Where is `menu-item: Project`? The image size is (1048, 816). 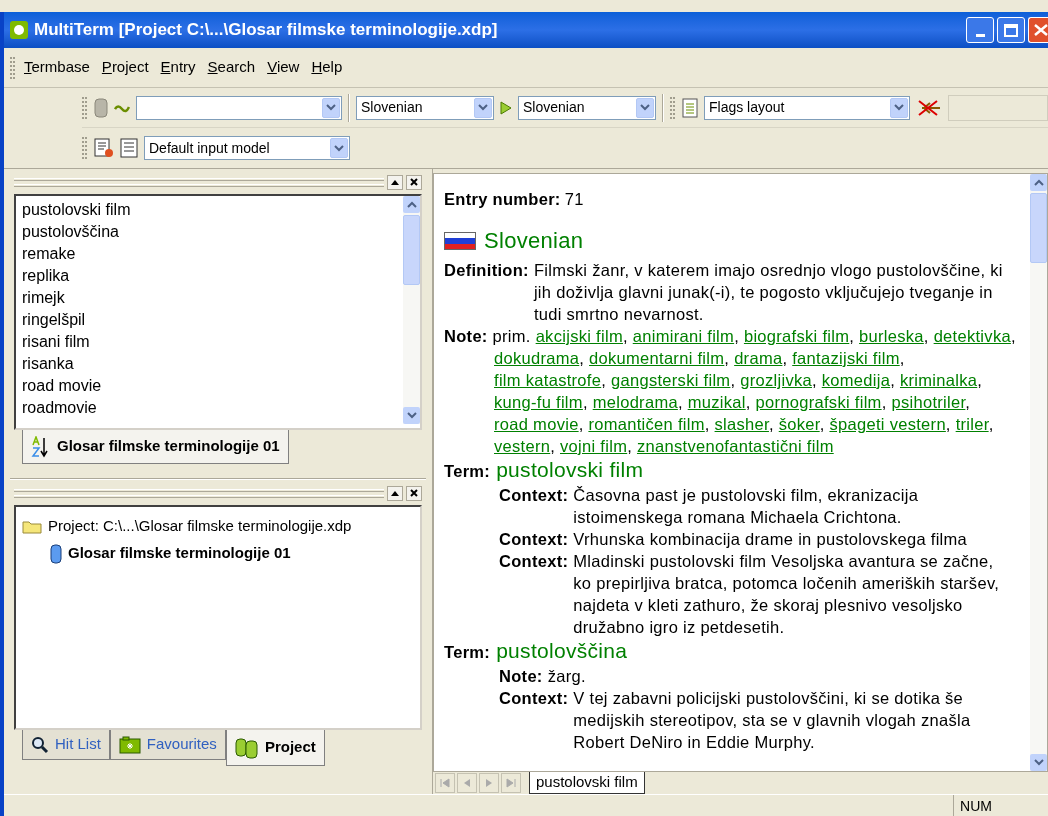
menu-item: Project is located at coordinates (125, 67).